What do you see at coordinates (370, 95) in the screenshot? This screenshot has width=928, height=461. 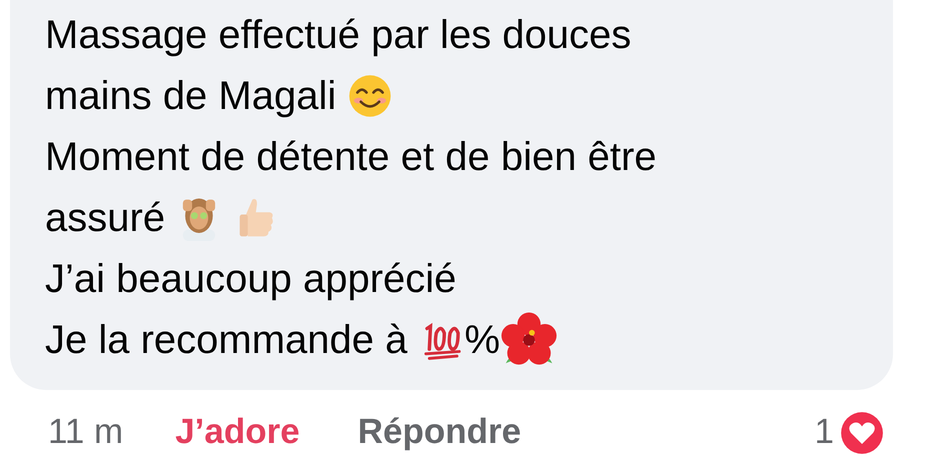 I see `smiling-face-icon` at bounding box center [370, 95].